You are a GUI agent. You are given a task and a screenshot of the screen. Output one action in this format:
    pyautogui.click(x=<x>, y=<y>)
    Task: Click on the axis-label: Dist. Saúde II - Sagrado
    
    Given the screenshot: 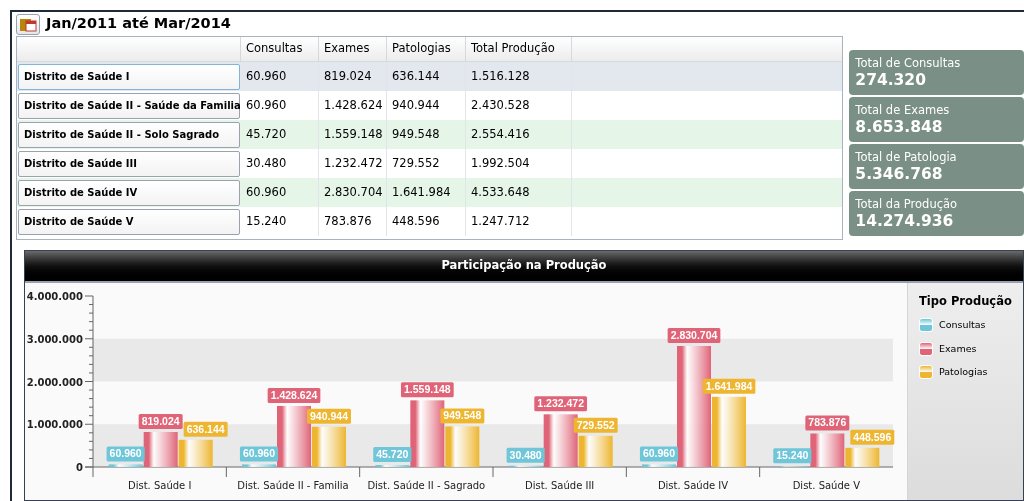 What is the action you would take?
    pyautogui.click(x=426, y=485)
    